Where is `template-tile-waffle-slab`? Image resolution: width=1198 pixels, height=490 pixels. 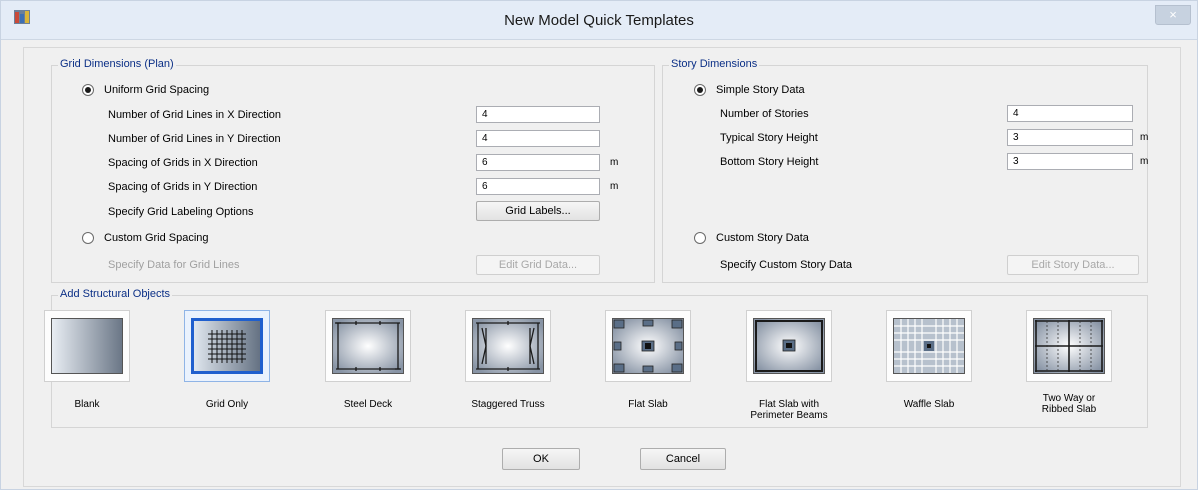
template-tile-waffle-slab is located at coordinates (929, 346).